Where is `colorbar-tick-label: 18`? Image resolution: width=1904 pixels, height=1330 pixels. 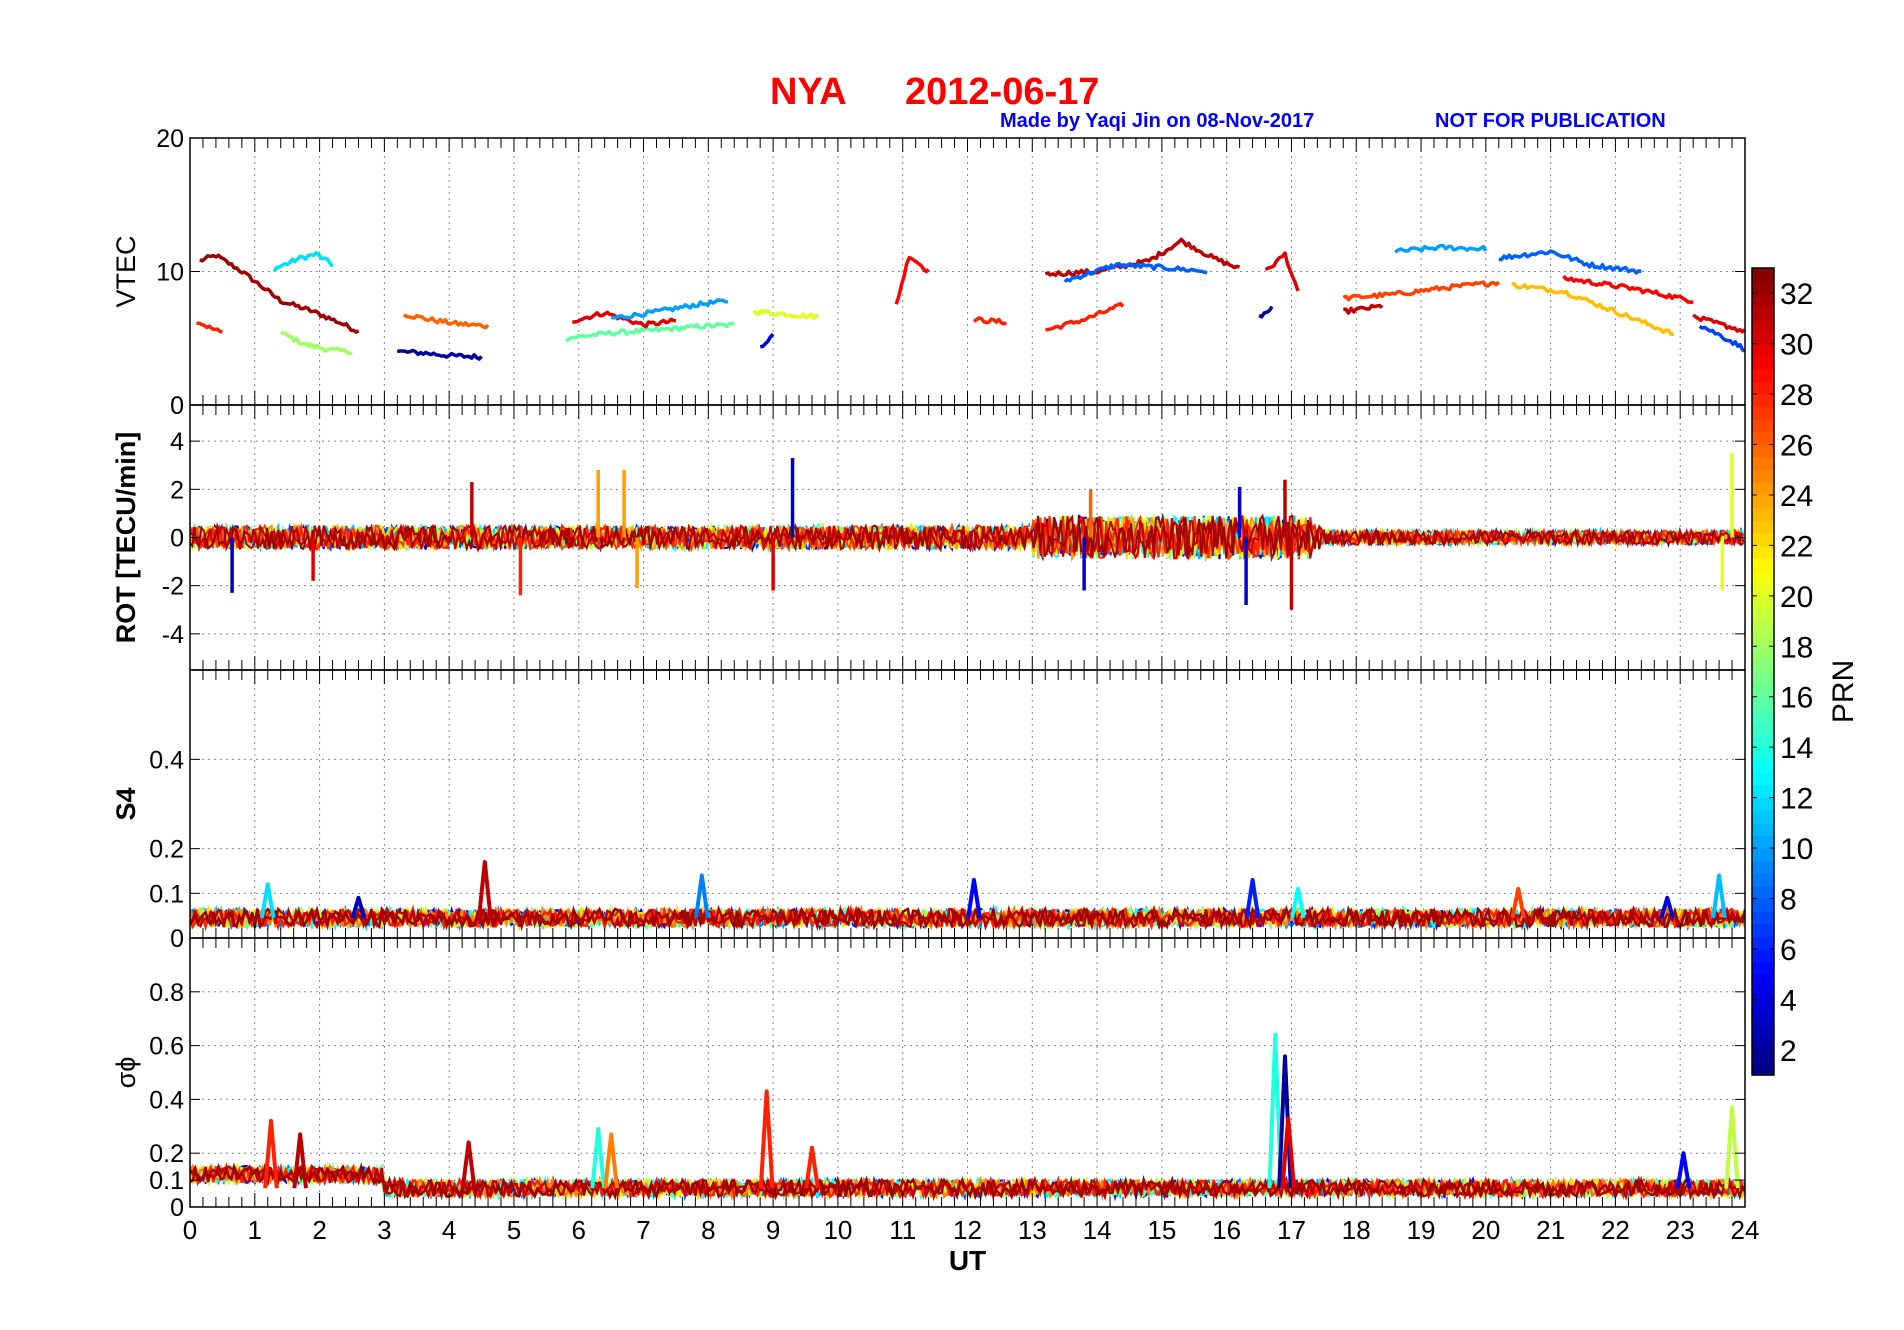 colorbar-tick-label: 18 is located at coordinates (1796, 647).